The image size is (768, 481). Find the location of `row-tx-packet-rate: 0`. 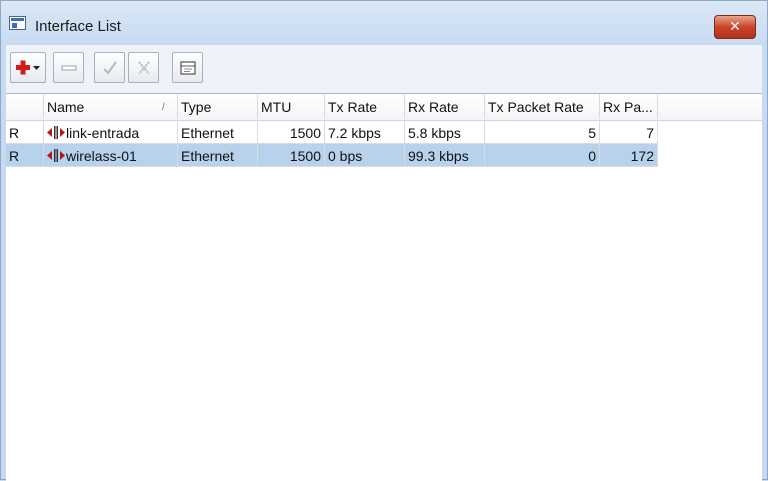

row-tx-packet-rate: 0 is located at coordinates (542, 155).